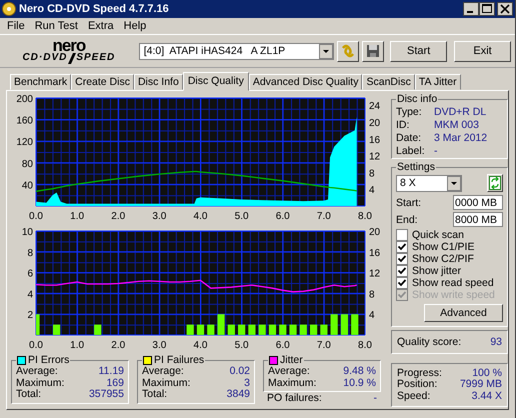  I want to click on info-value: DVD+R DL, so click(460, 112).